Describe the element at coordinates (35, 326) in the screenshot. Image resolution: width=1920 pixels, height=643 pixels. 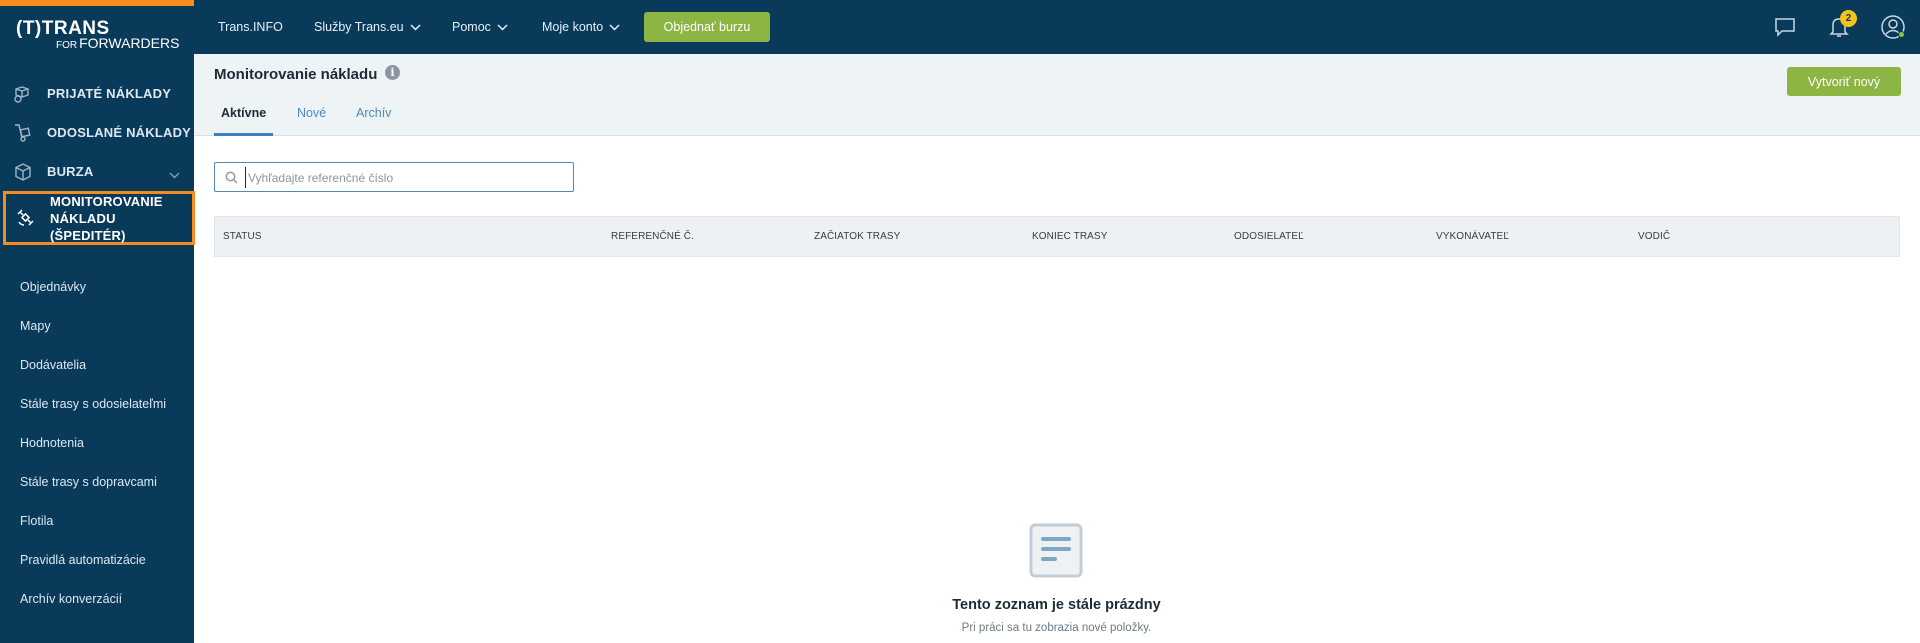
I see `sidebar-sub-item-maps: Mapy` at that location.